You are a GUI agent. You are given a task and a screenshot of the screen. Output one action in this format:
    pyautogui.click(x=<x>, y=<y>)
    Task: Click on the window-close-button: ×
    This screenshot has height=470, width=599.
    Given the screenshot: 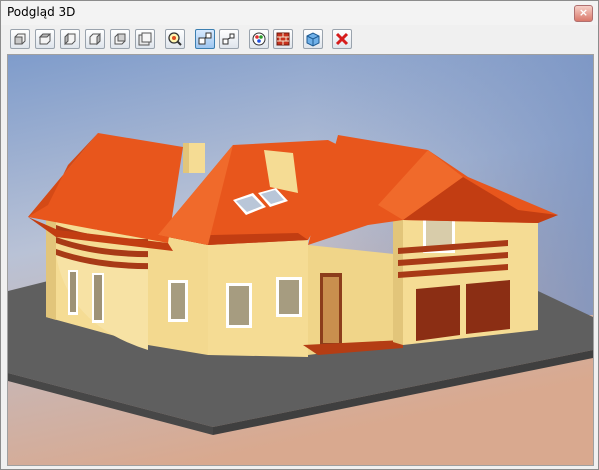 What is the action you would take?
    pyautogui.click(x=583, y=13)
    